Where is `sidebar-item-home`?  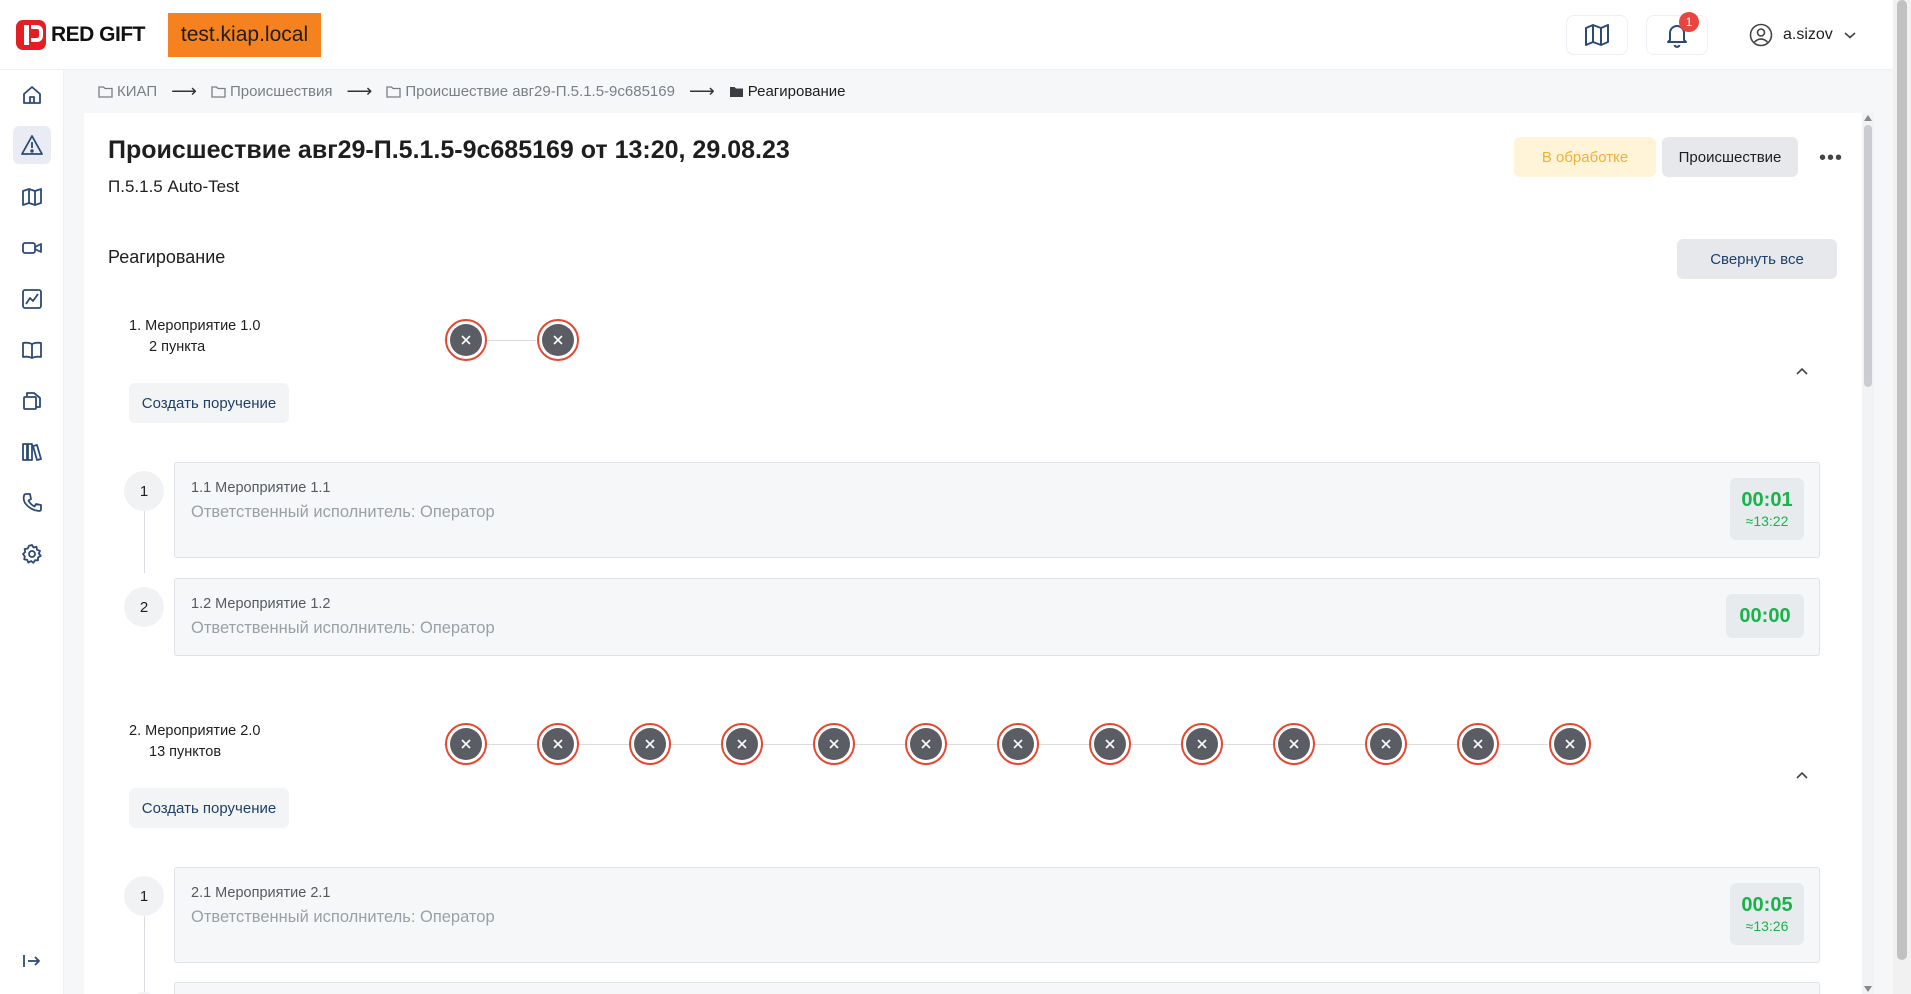
sidebar-item-home is located at coordinates (32, 95).